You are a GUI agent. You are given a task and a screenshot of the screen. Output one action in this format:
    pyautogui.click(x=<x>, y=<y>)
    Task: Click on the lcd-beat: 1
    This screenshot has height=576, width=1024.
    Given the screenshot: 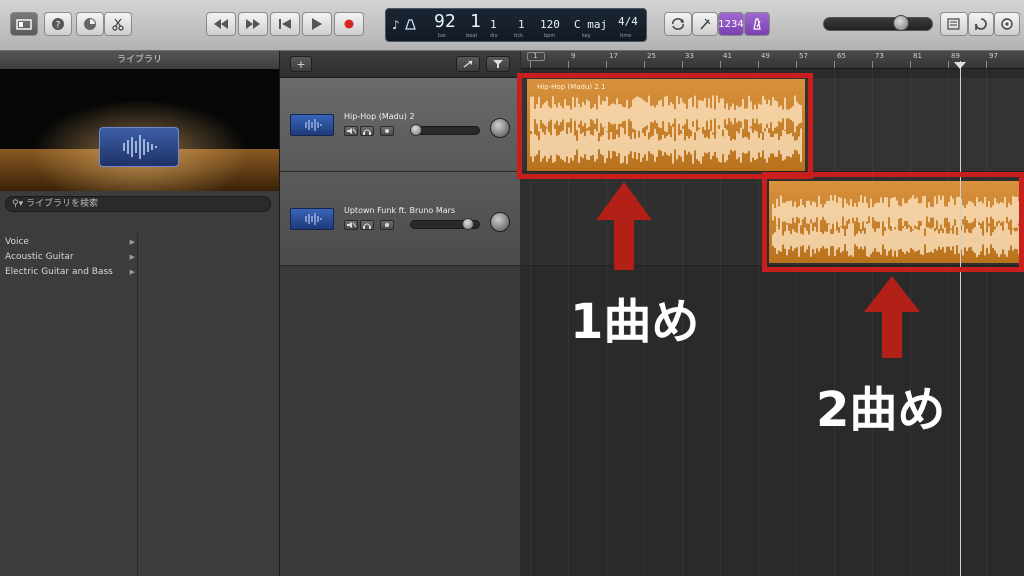 What is the action you would take?
    pyautogui.click(x=475, y=21)
    